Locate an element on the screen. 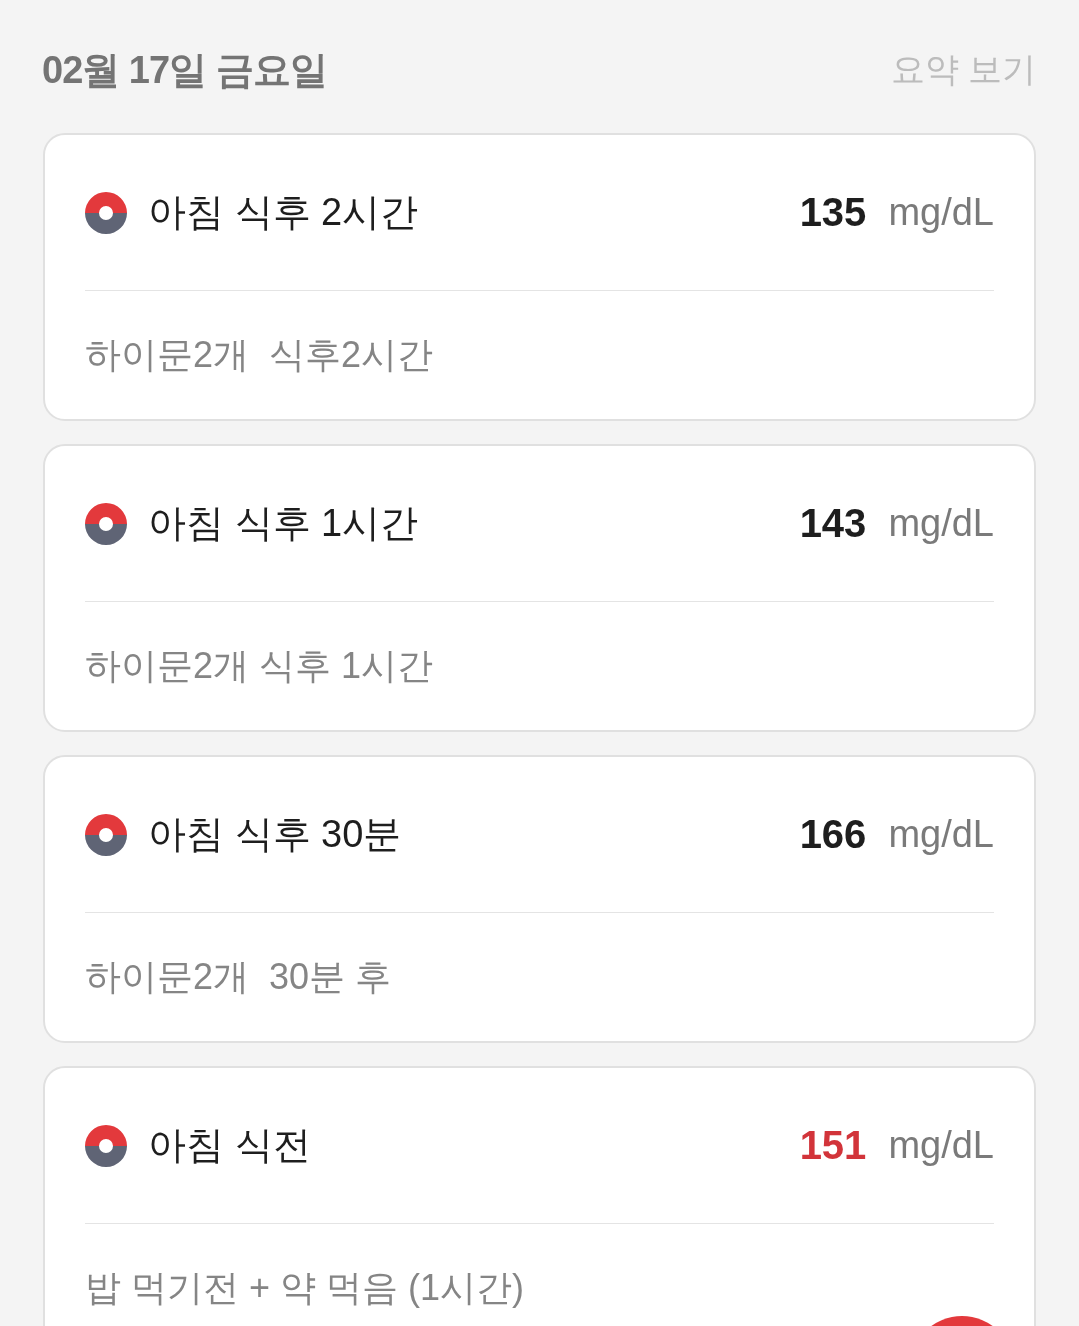  reading-label: 아침 식전 is located at coordinates (229, 1145).